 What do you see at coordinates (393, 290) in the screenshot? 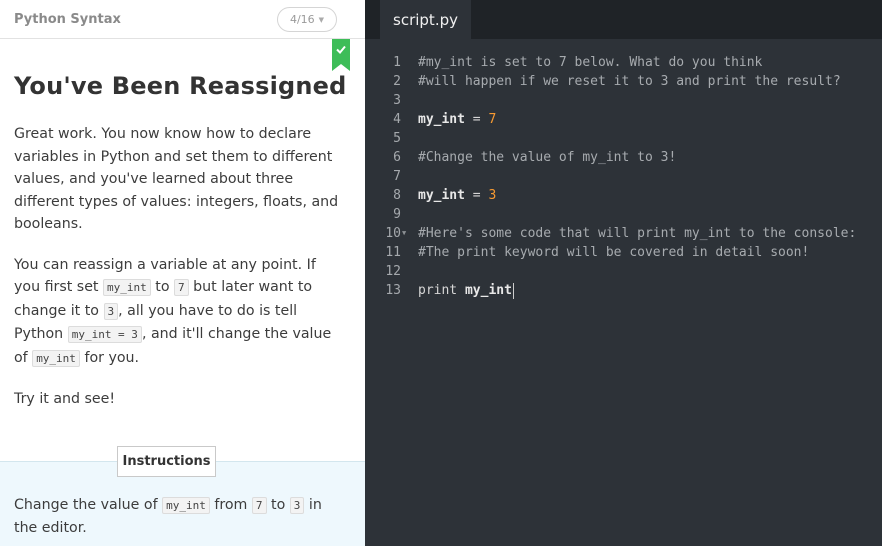
I see `line-number: 13` at bounding box center [393, 290].